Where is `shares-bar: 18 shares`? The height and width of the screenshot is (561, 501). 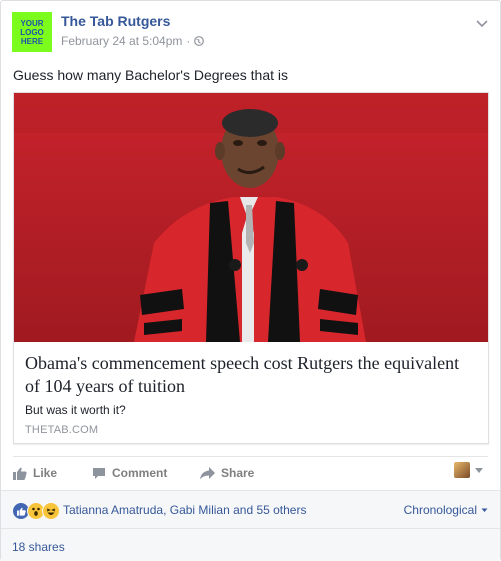
shares-bar: 18 shares is located at coordinates (250, 544).